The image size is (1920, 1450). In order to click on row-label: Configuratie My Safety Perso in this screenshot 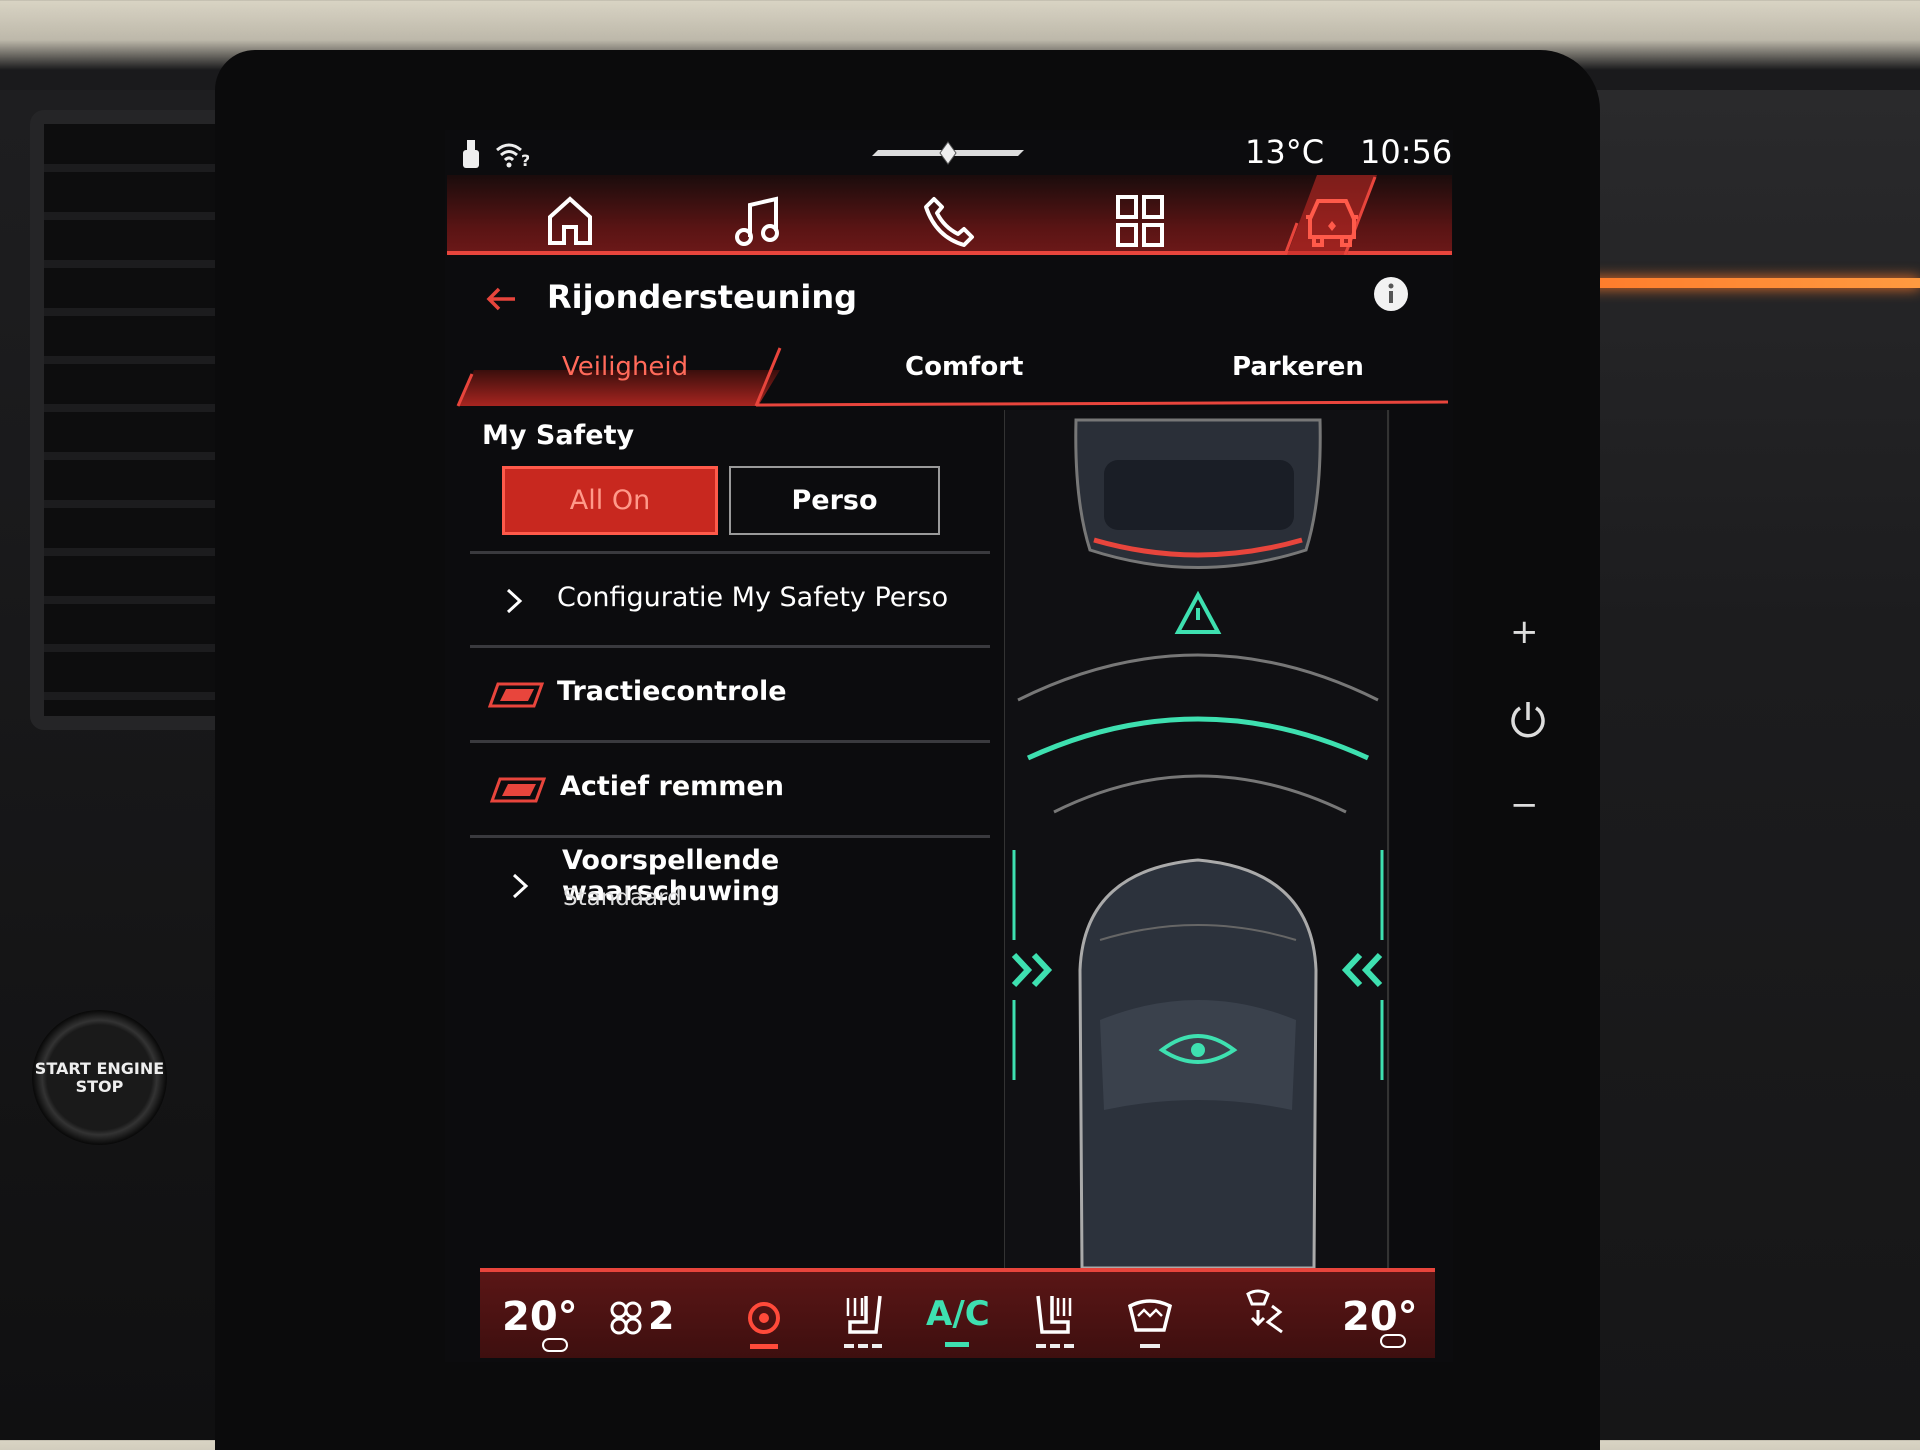, I will do `click(753, 597)`.